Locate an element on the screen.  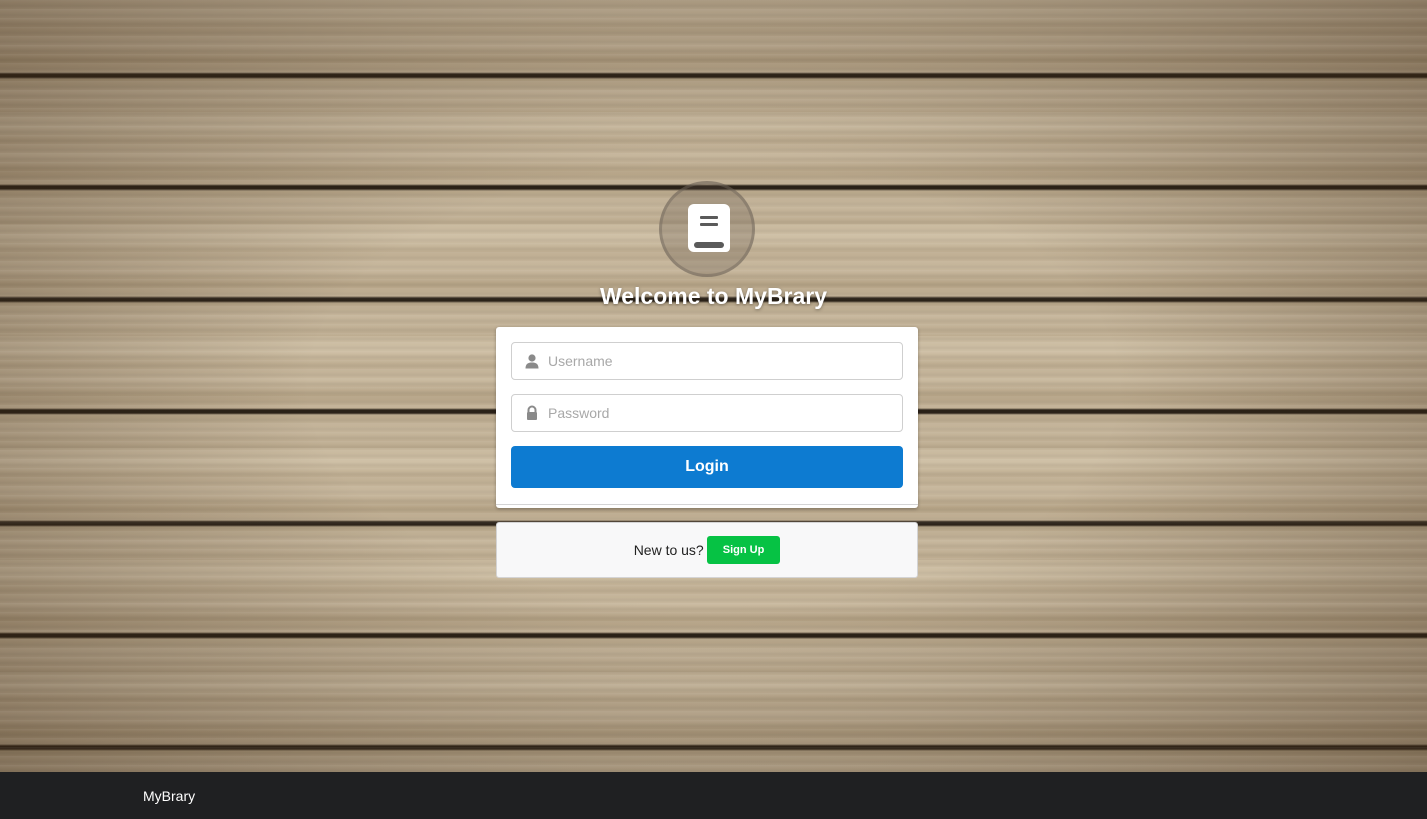
page-title: Welcome to MyBrary is located at coordinates (713, 296).